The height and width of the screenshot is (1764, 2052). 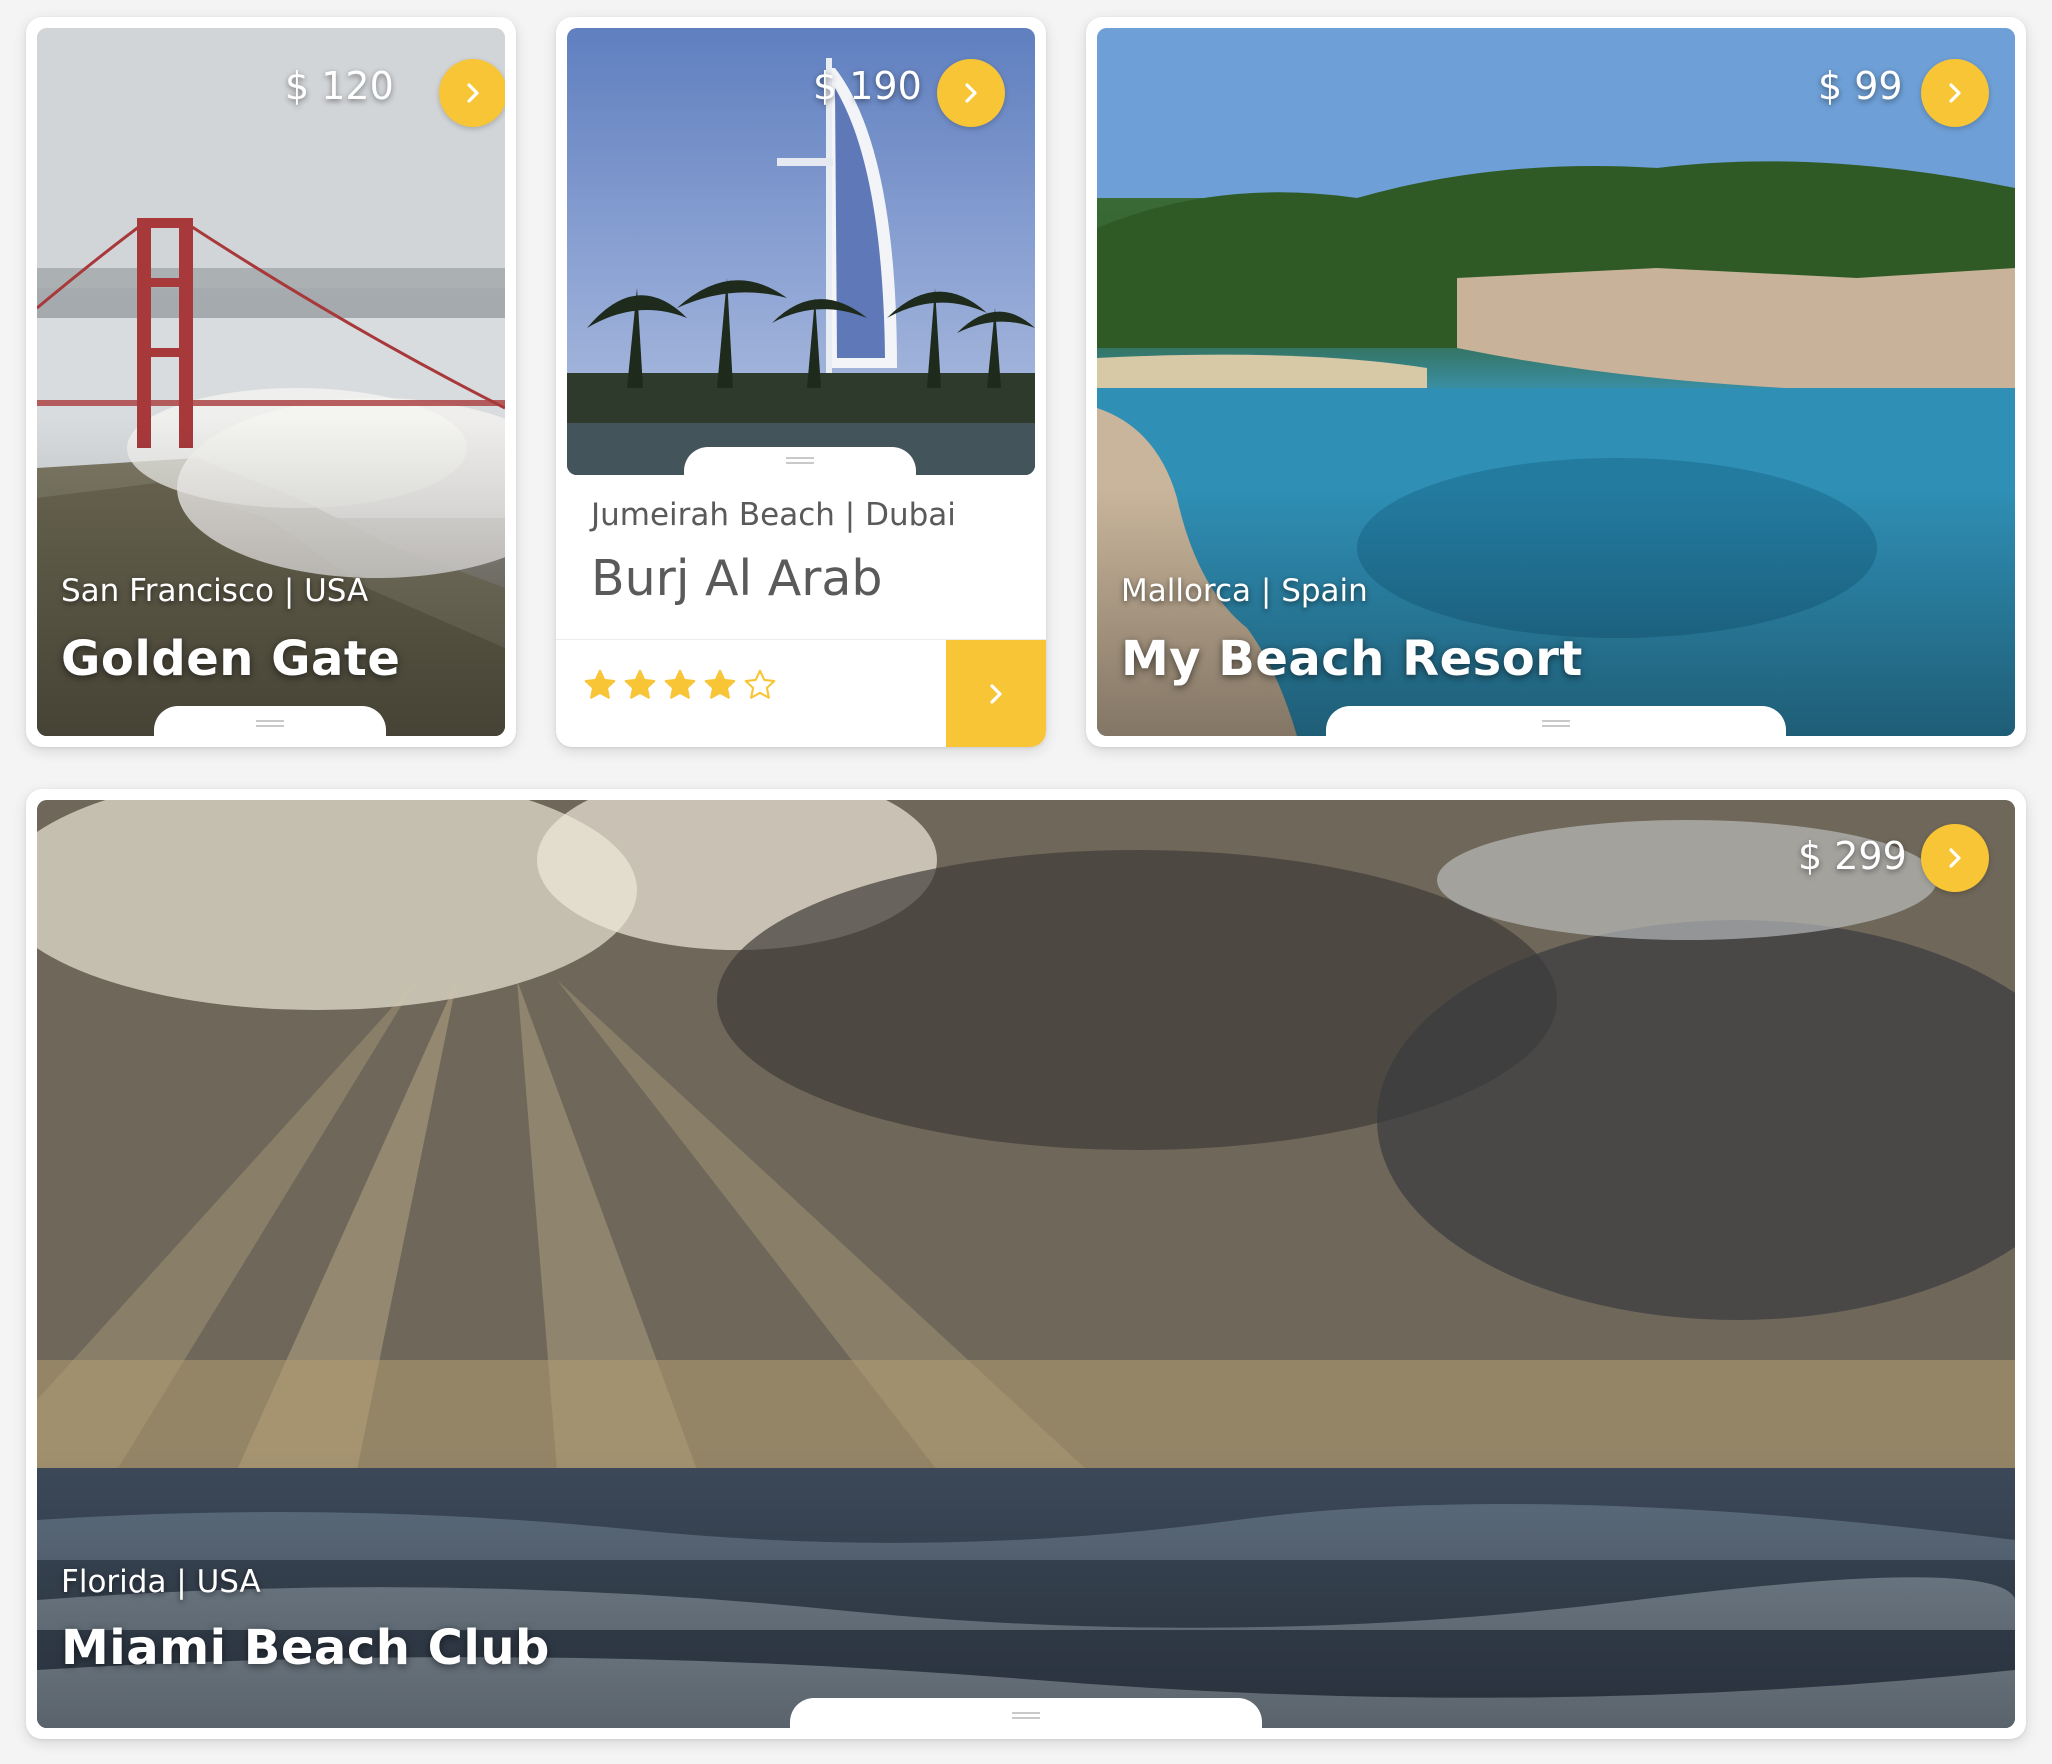 I want to click on location-label: Mallorca | Spain, so click(x=1244, y=591).